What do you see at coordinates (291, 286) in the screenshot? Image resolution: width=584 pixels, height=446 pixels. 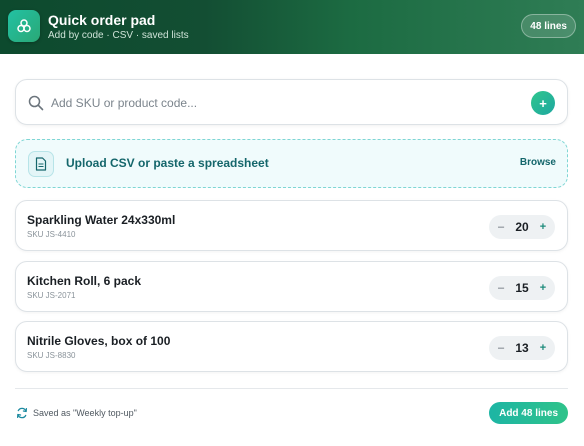 I see `order-line-item: Kitchen Roll, 6 pack SKU JS-2071 – 15 +` at bounding box center [291, 286].